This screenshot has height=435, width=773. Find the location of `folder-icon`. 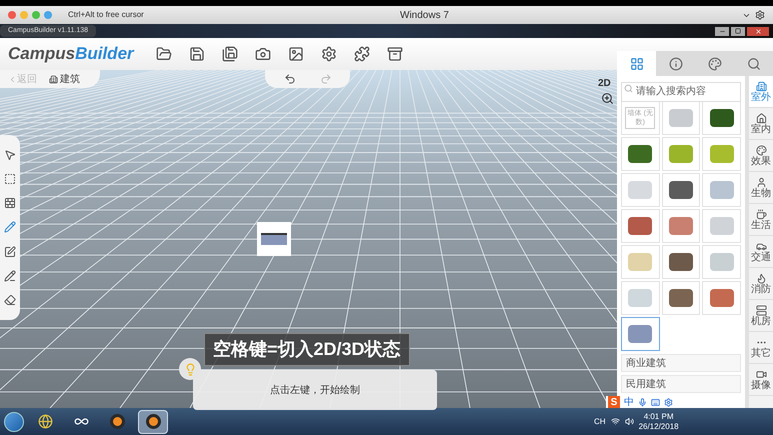

folder-icon is located at coordinates (164, 54).